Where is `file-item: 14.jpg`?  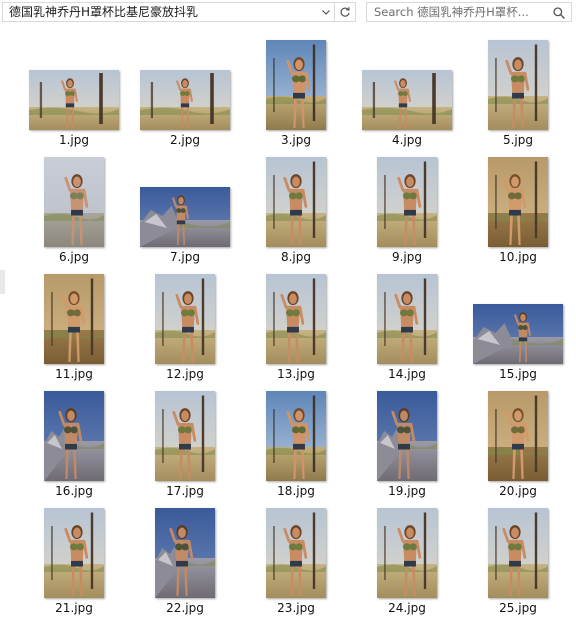
file-item: 14.jpg is located at coordinates (407, 331).